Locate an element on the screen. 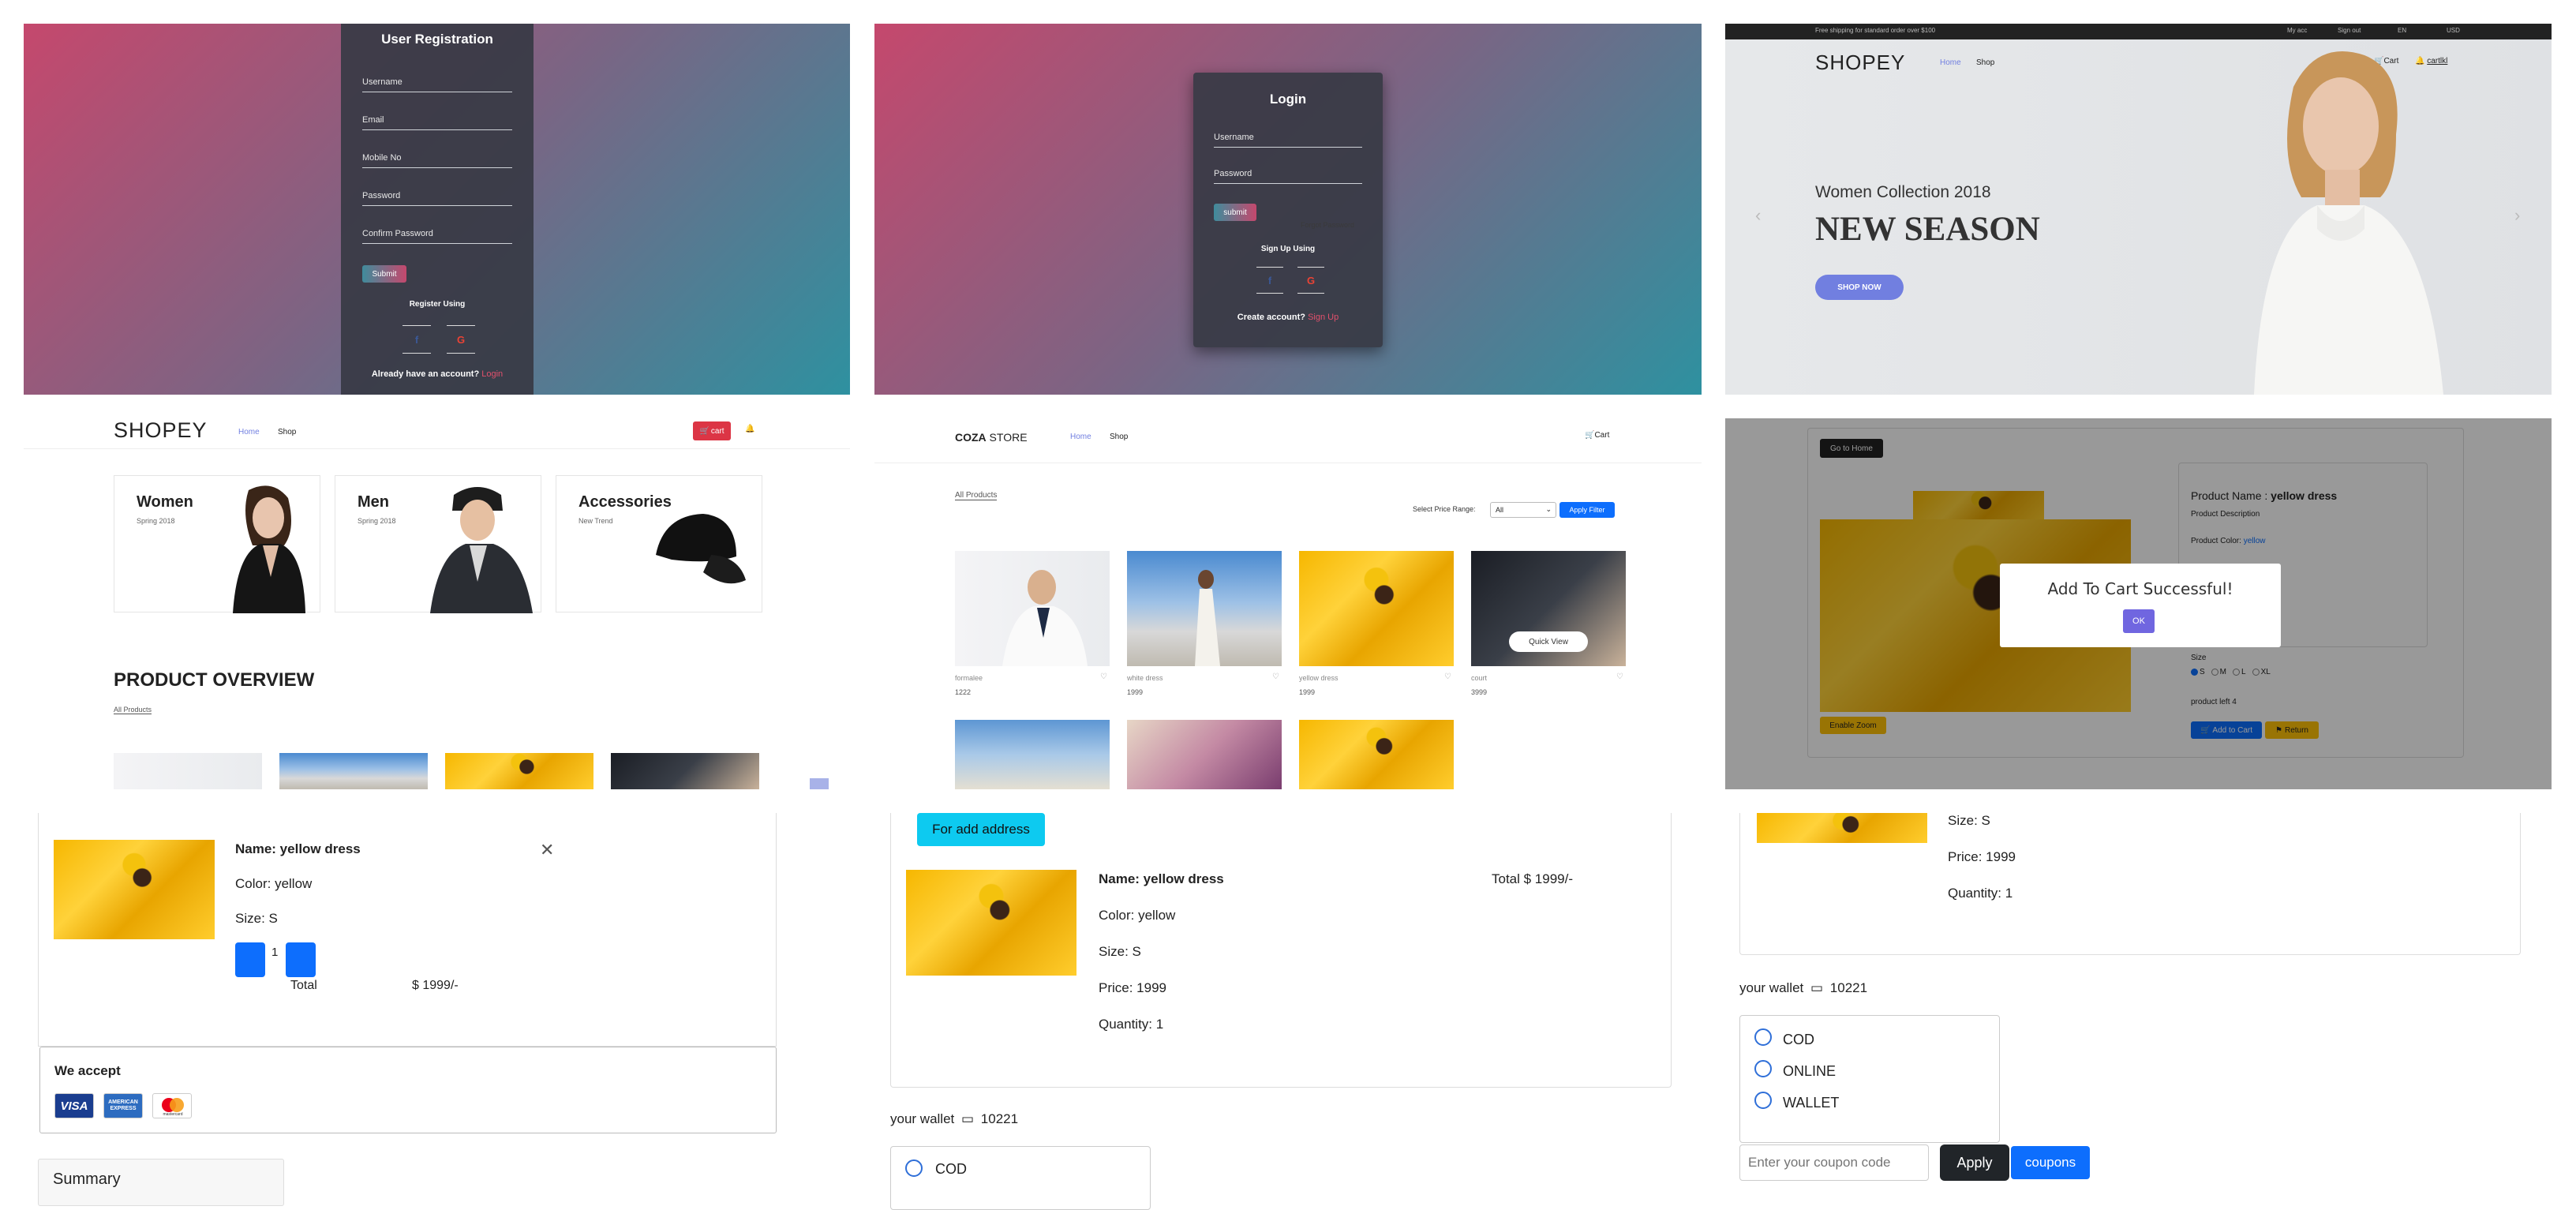  coupon-input is located at coordinates (1834, 1162).